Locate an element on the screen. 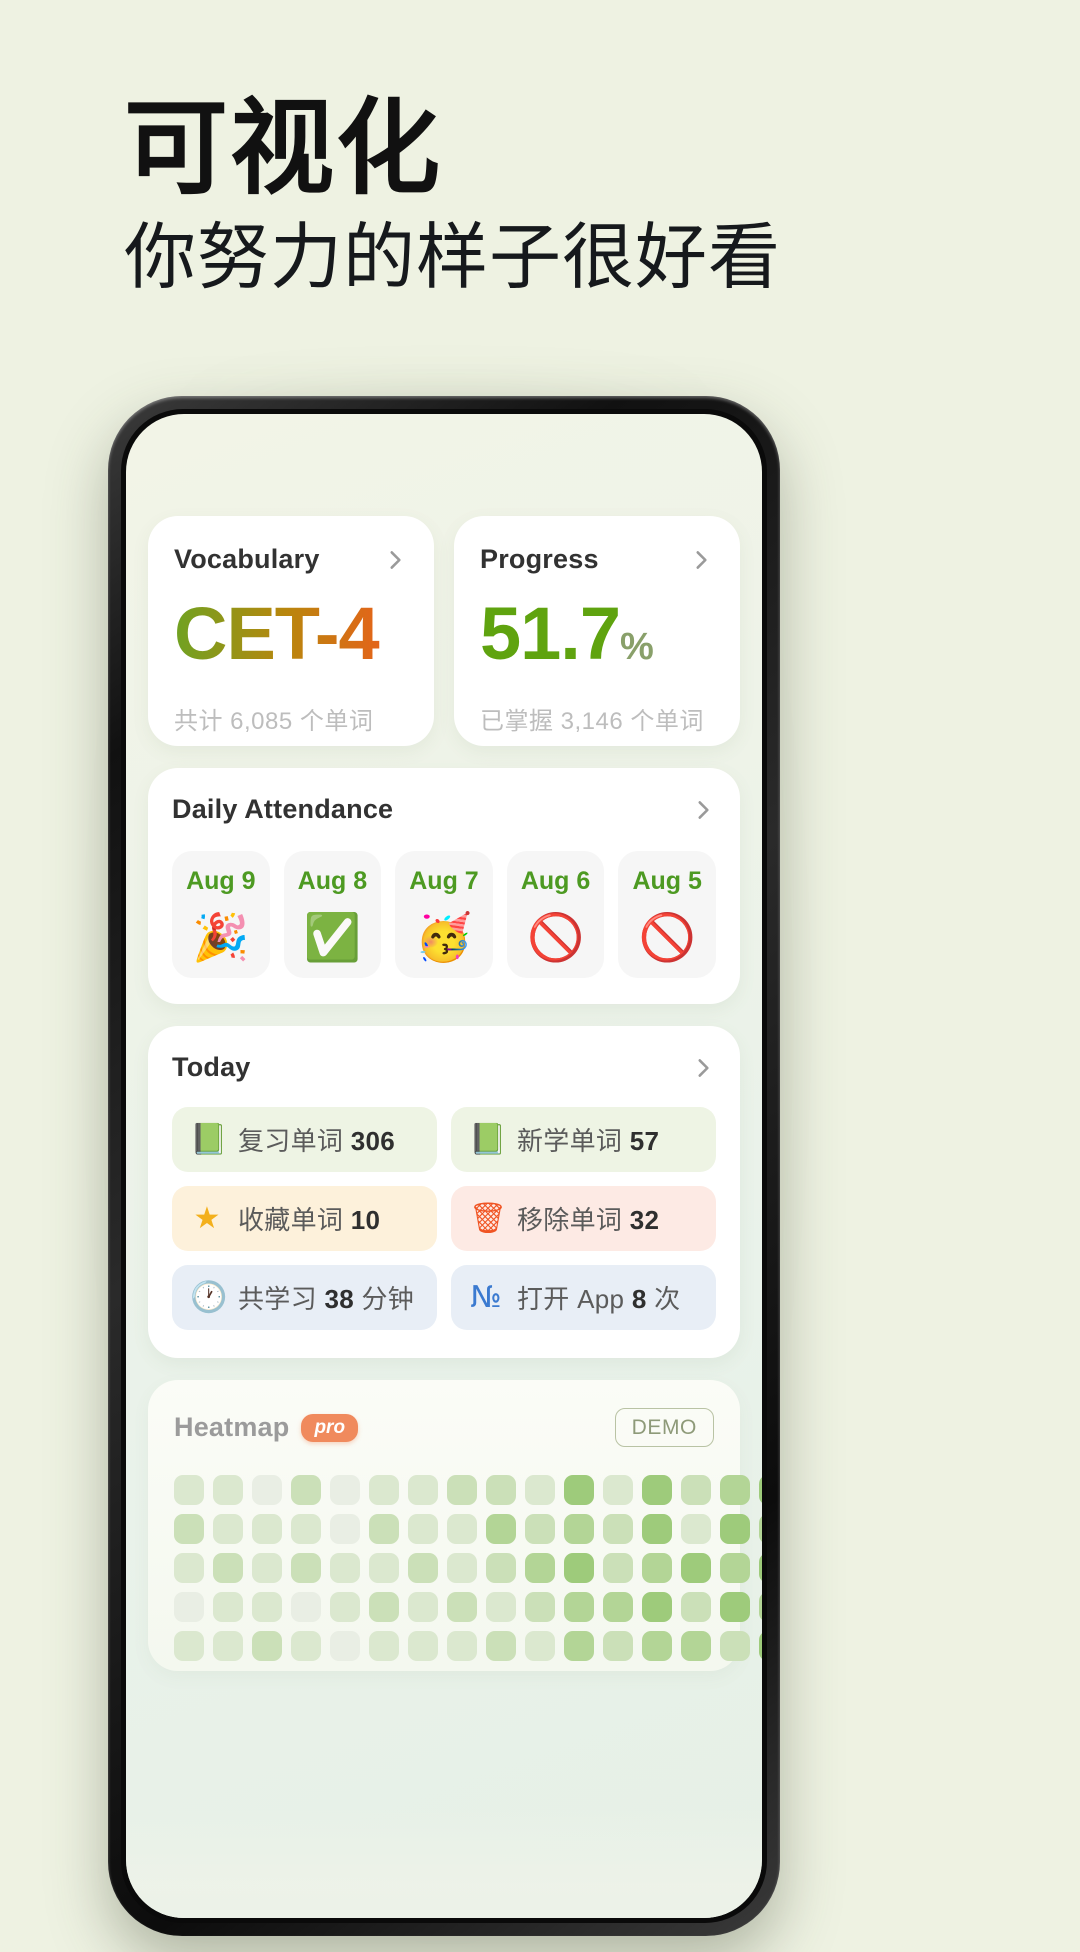 The image size is (1080, 1952). heatmap-card: Heatmap pro DEMO is located at coordinates (455, 1525).